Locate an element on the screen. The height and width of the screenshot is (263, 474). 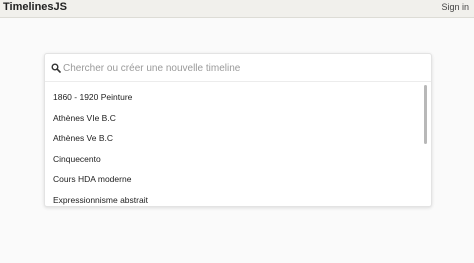
search-icon is located at coordinates (56, 68).